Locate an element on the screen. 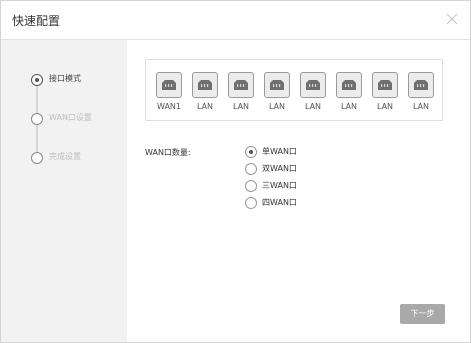 The image size is (471, 343). radio-label: 三WAN口 is located at coordinates (279, 185).